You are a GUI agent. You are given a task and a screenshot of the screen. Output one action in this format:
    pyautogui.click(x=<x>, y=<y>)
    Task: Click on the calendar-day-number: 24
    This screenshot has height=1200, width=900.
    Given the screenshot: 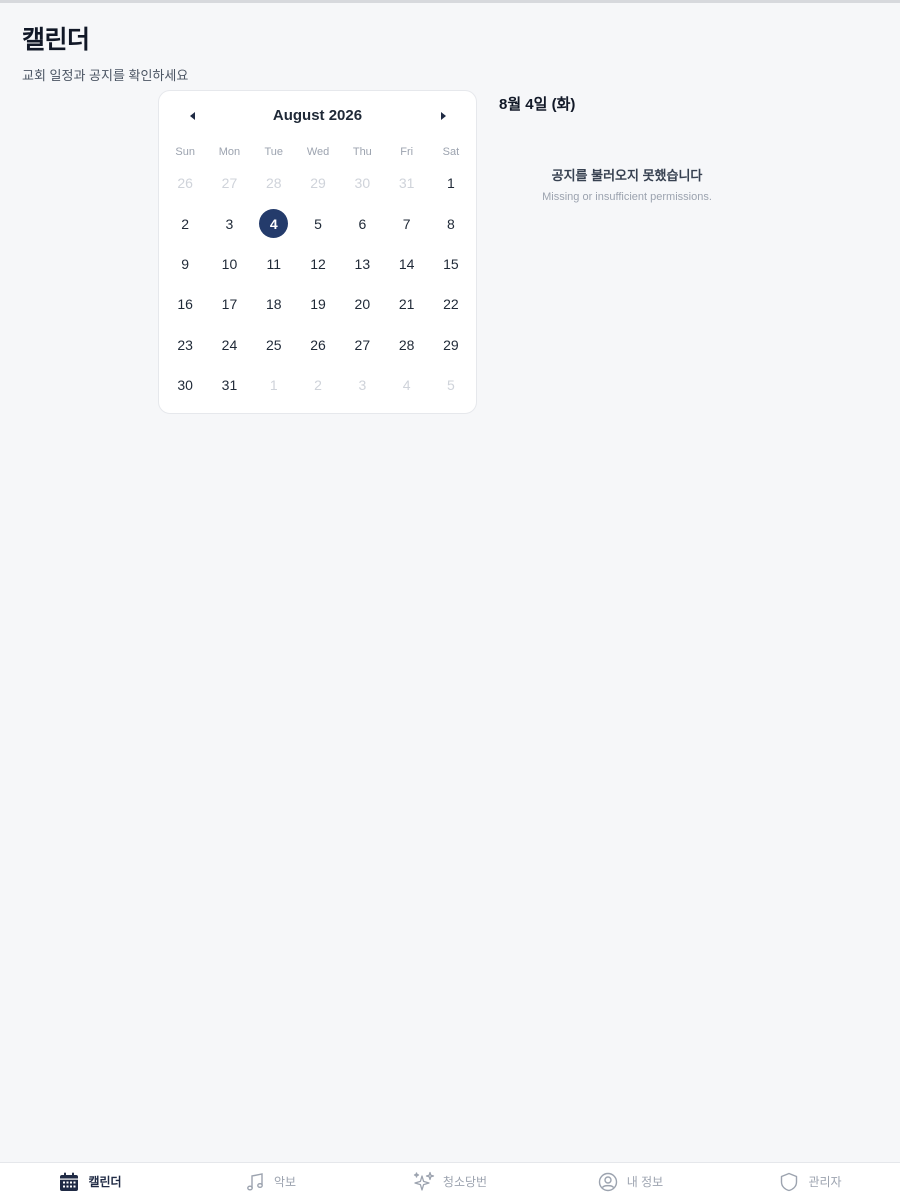 What is the action you would take?
    pyautogui.click(x=229, y=344)
    